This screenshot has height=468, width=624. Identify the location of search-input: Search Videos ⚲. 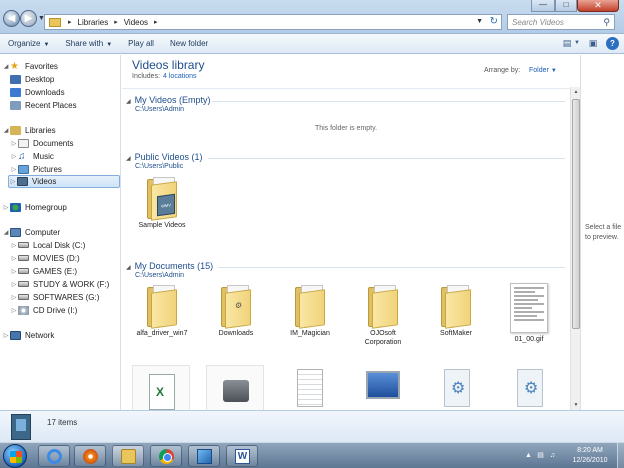
(561, 22).